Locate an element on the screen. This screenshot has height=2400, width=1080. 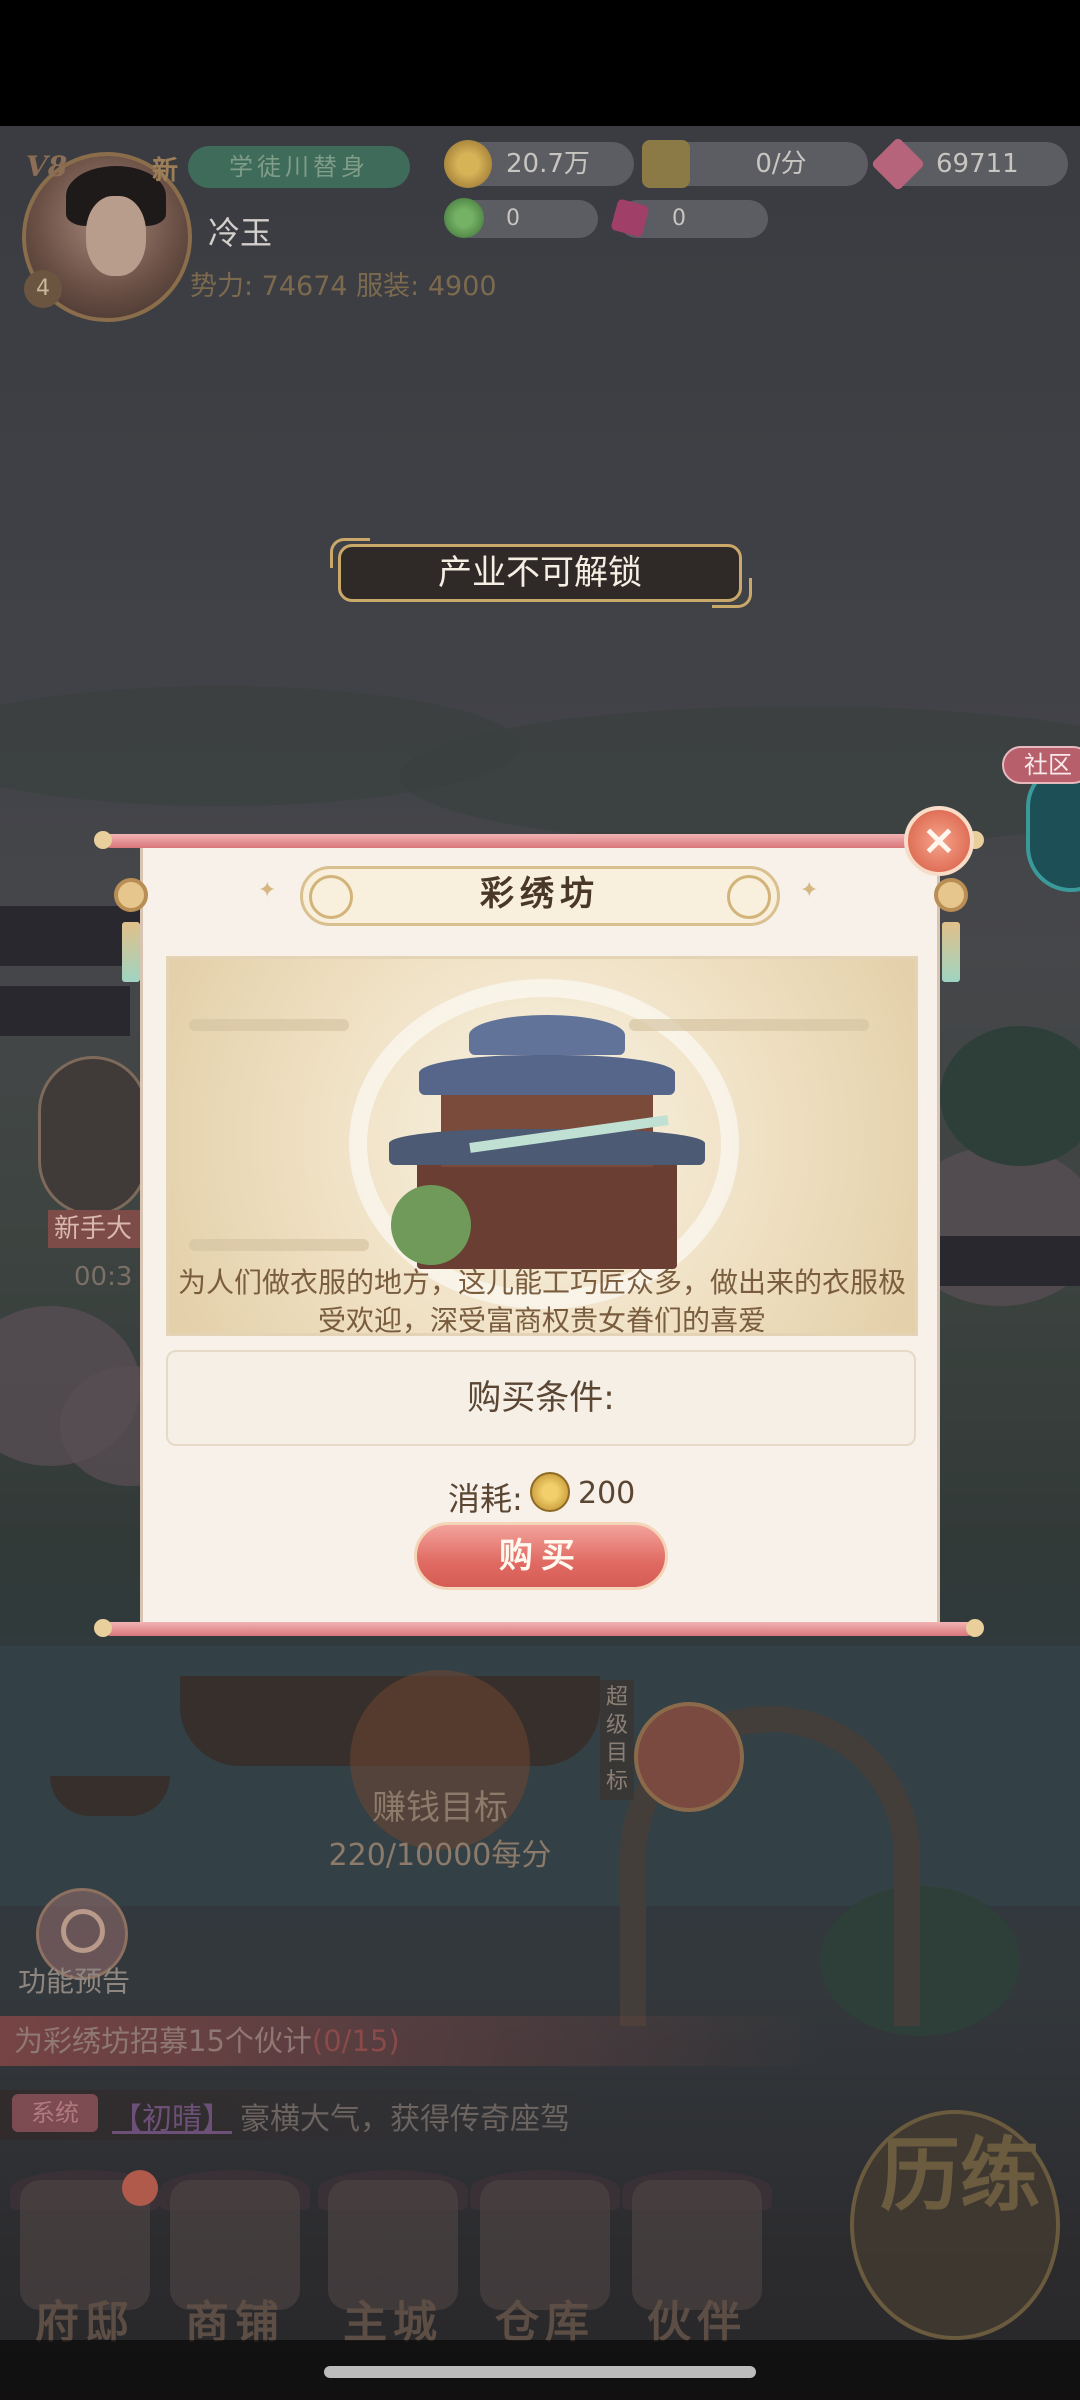
chat-message: 豪横大气，获得传奇座驾 is located at coordinates (405, 2119).